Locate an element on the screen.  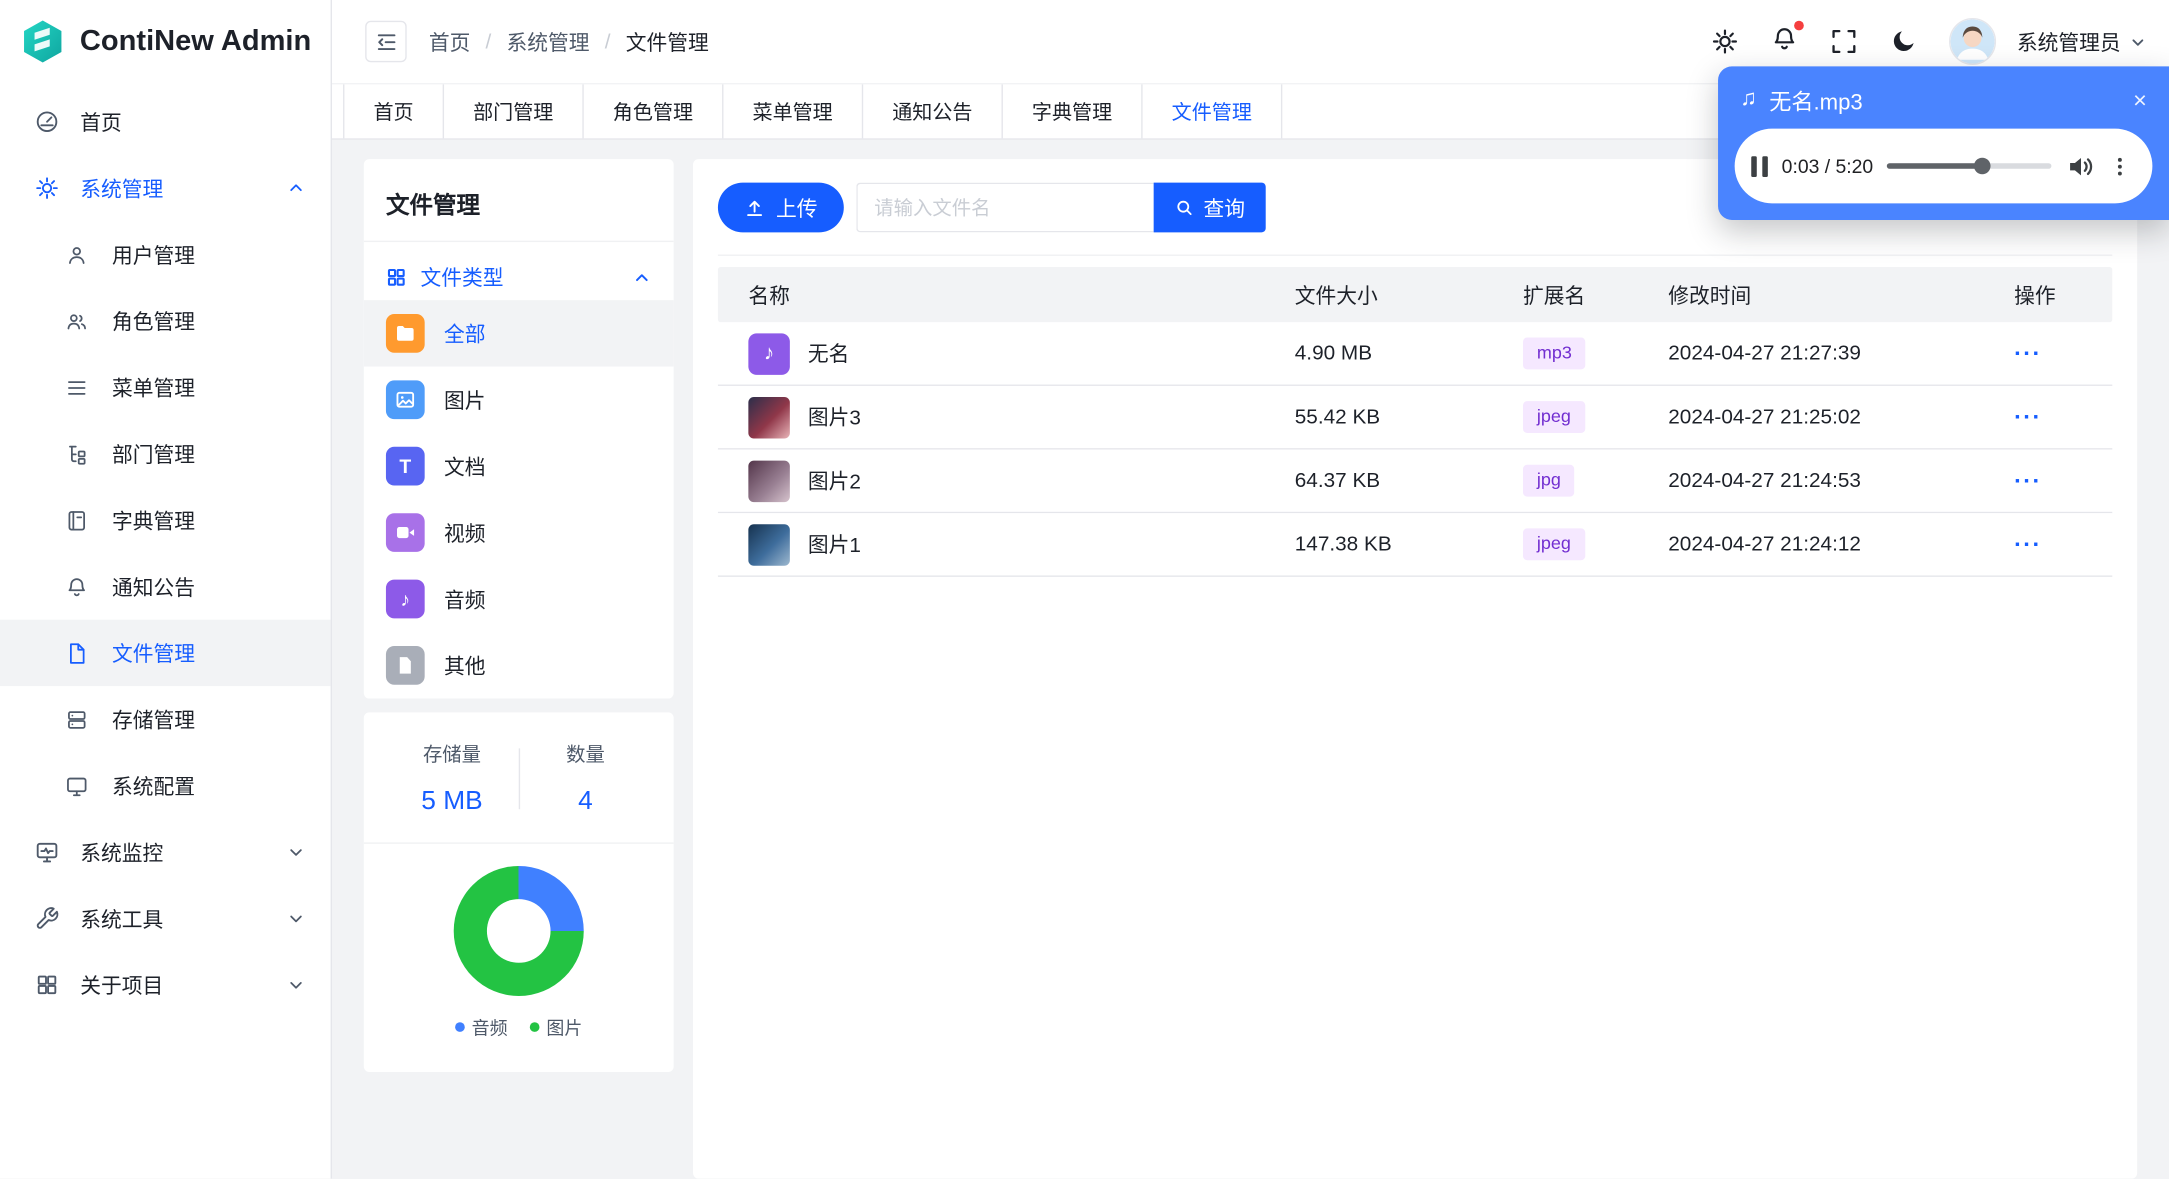
dark-mode-button is located at coordinates (1904, 42).